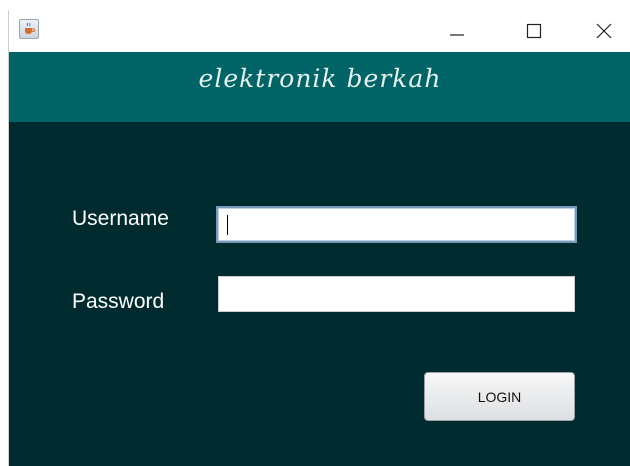 The image size is (630, 466). Describe the element at coordinates (396, 294) in the screenshot. I see `password-field` at that location.